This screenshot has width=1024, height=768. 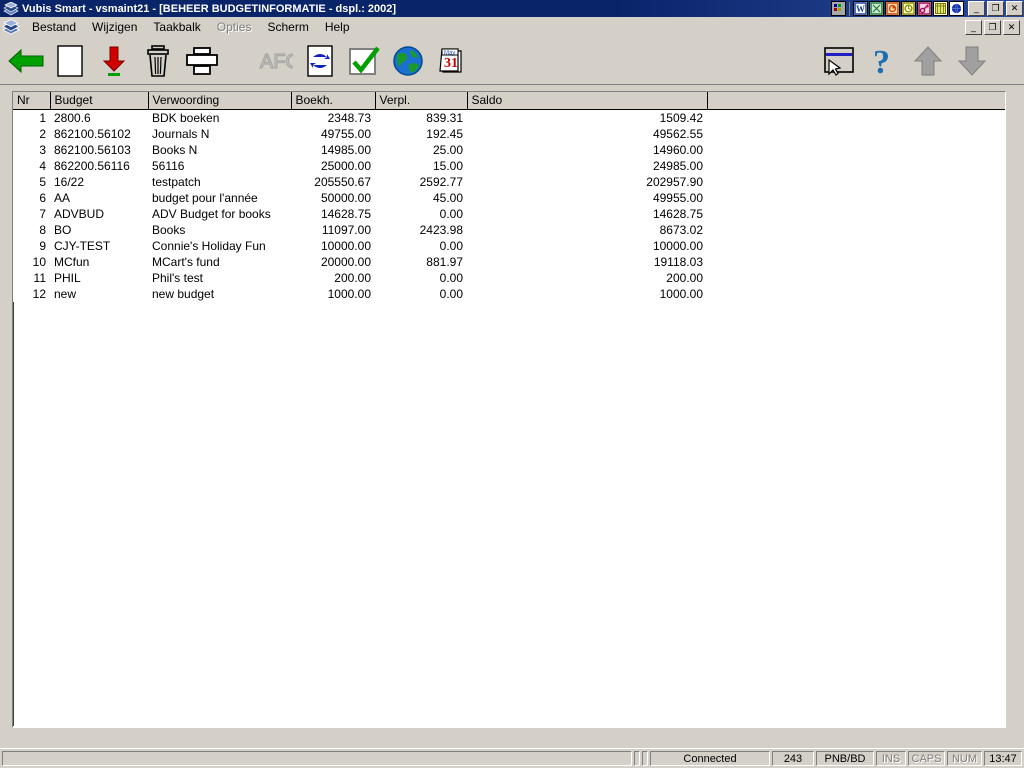 What do you see at coordinates (99, 213) in the screenshot?
I see `budget-row-code: ADVBUD` at bounding box center [99, 213].